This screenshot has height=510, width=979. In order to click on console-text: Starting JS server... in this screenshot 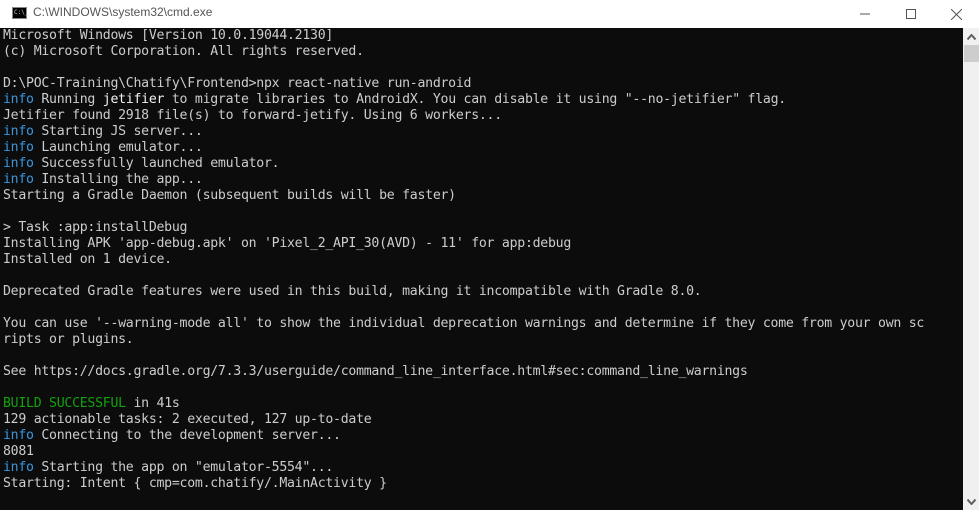, I will do `click(118, 131)`.